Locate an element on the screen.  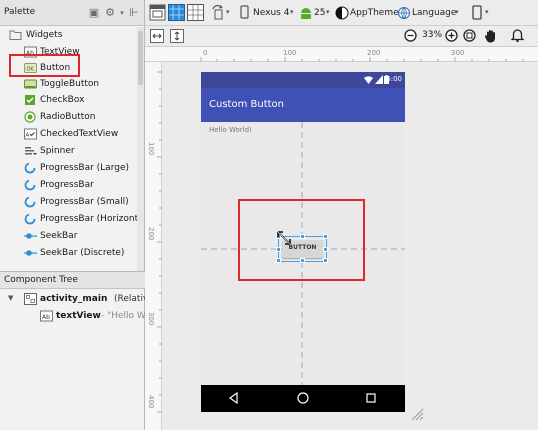
spinner-icon is located at coordinates (31, 151).